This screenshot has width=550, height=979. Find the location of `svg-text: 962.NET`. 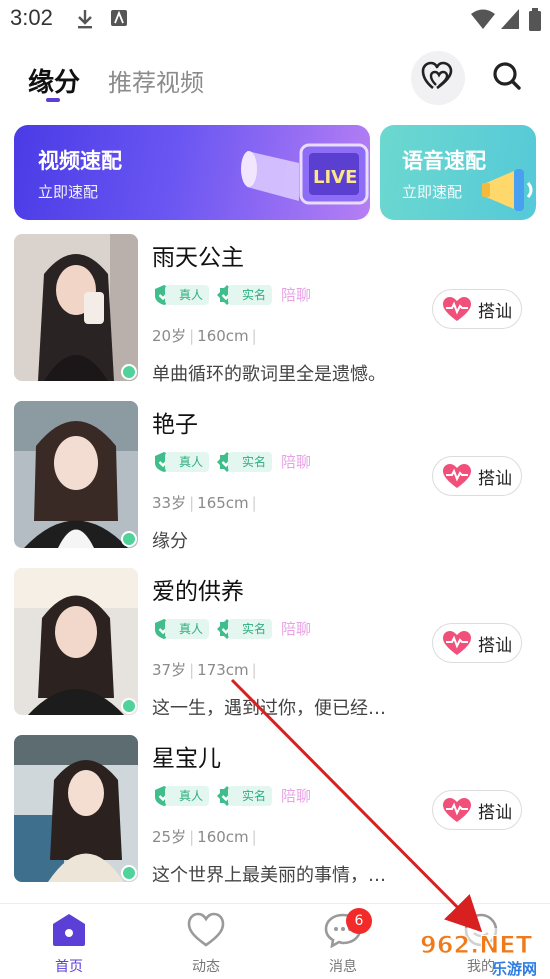

svg-text: 962.NET is located at coordinates (476, 945).